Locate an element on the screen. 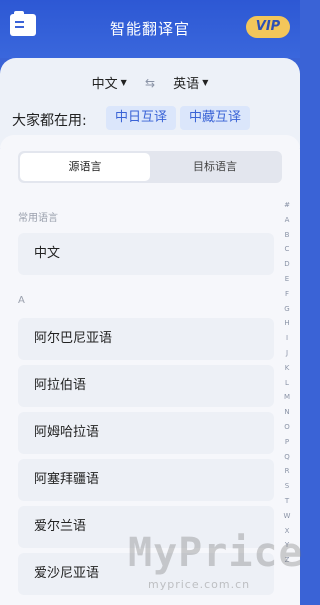 The width and height of the screenshot is (320, 605). tab-source-language: 源语言 is located at coordinates (85, 167).